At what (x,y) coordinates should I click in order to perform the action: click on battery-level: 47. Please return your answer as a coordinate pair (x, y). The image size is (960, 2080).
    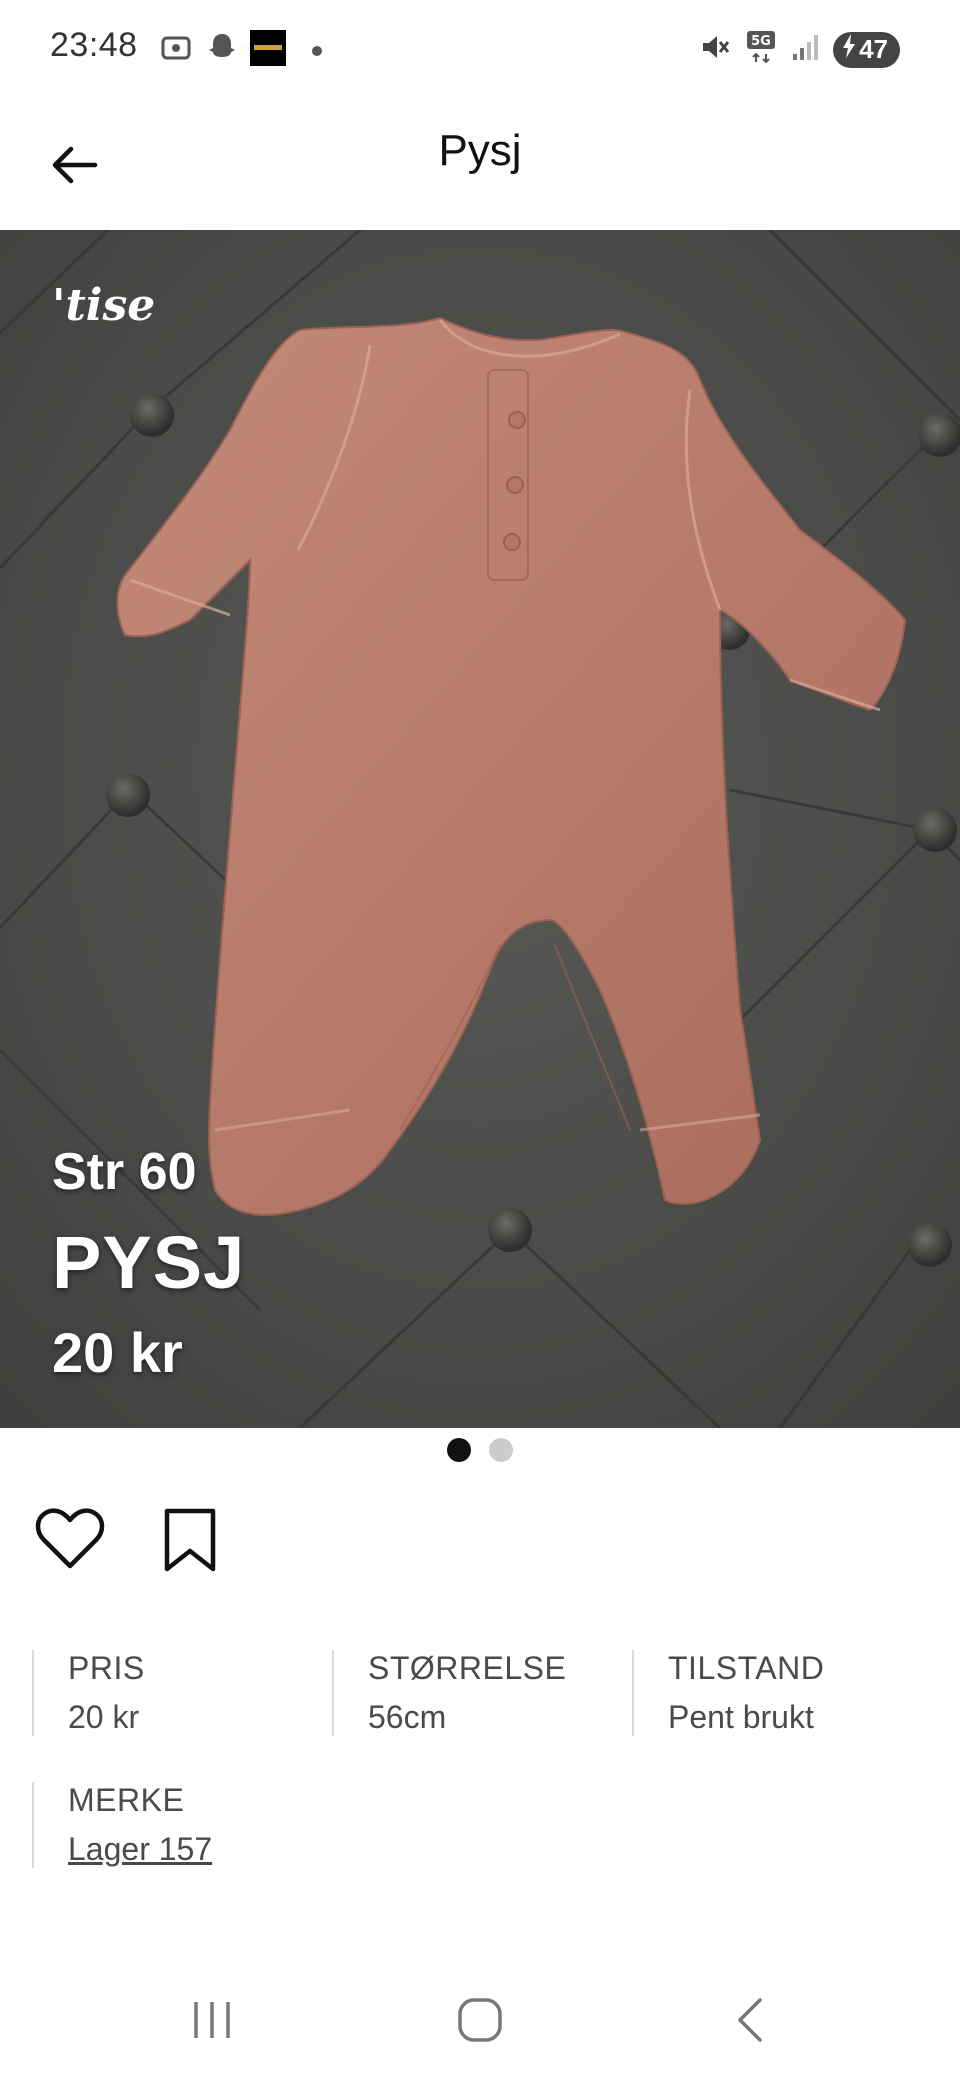
    Looking at the image, I should click on (873, 49).